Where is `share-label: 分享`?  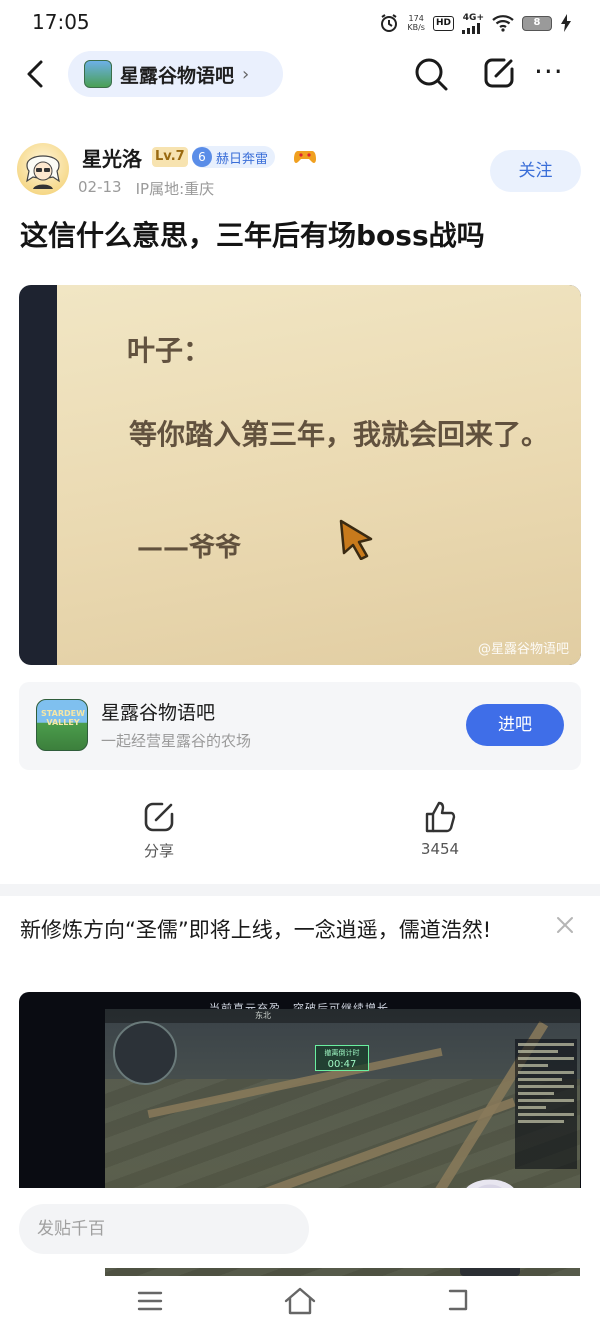 share-label: 分享 is located at coordinates (158, 851).